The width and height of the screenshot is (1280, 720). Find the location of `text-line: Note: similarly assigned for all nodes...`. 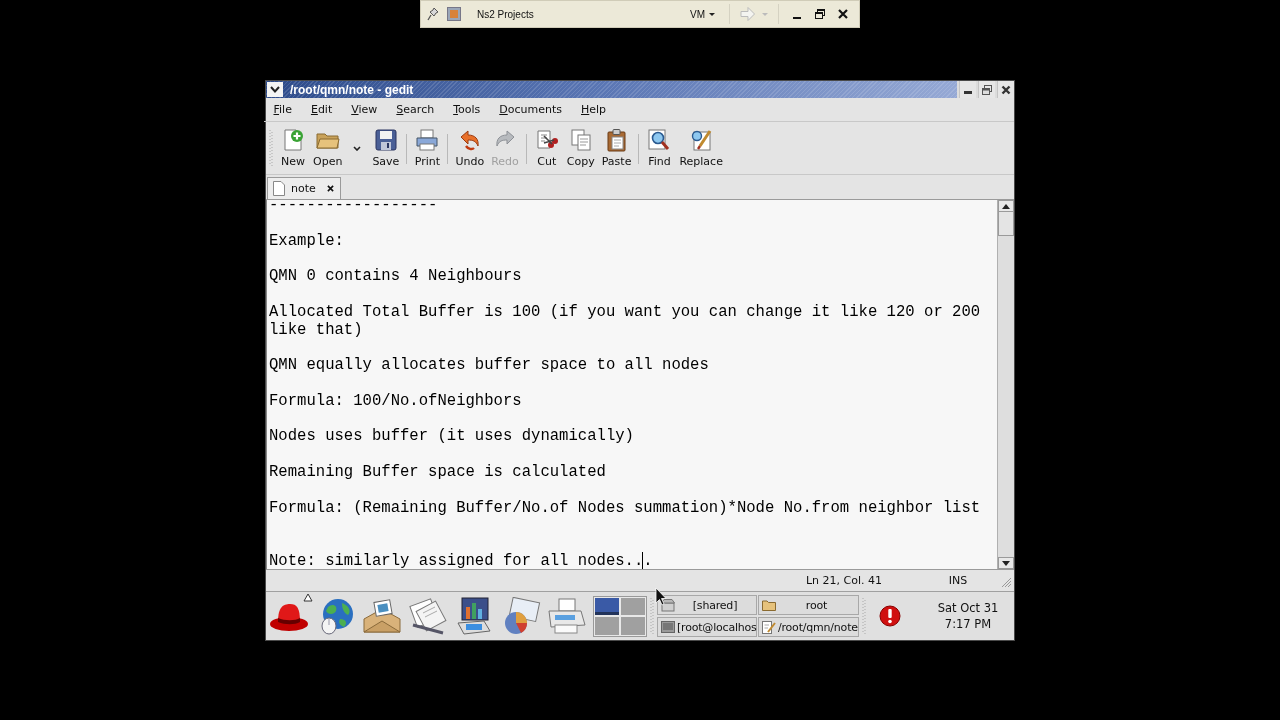

text-line: Note: similarly assigned for all nodes... is located at coordinates (461, 560).